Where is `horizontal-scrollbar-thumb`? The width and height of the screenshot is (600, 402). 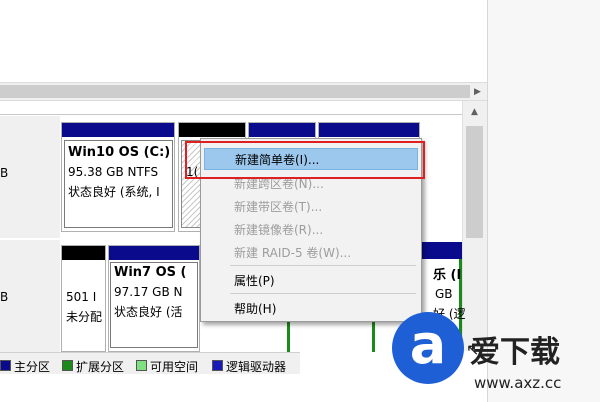 horizontal-scrollbar-thumb is located at coordinates (235, 91).